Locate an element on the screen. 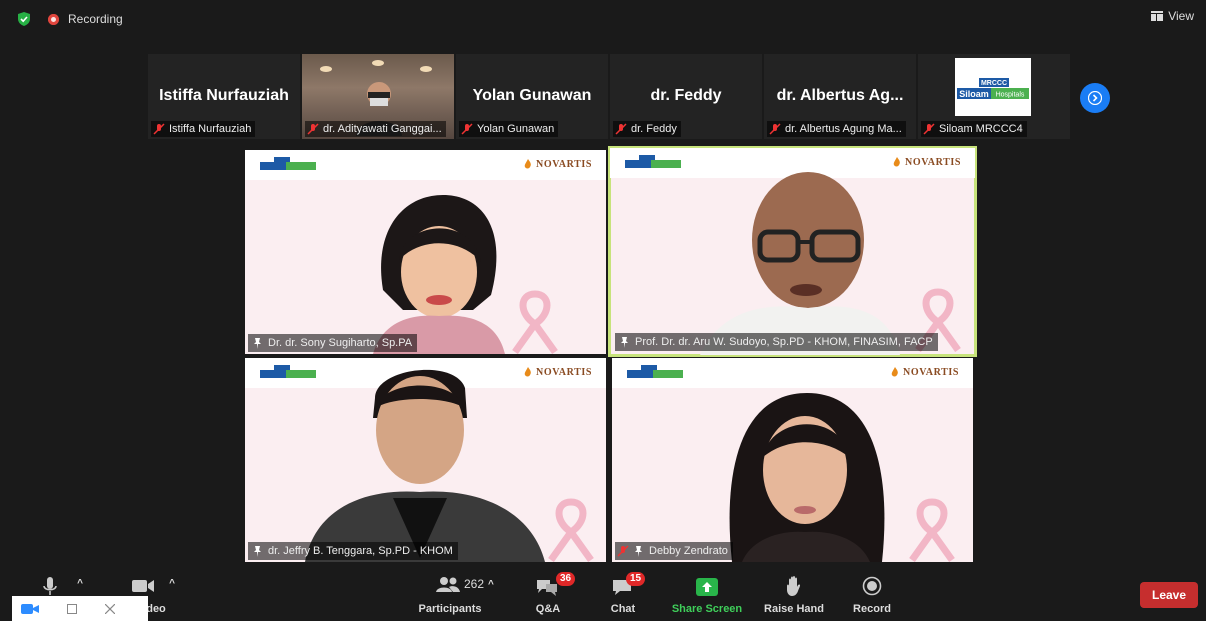 Image resolution: width=1206 pixels, height=621 pixels. view-button: View is located at coordinates (1172, 16).